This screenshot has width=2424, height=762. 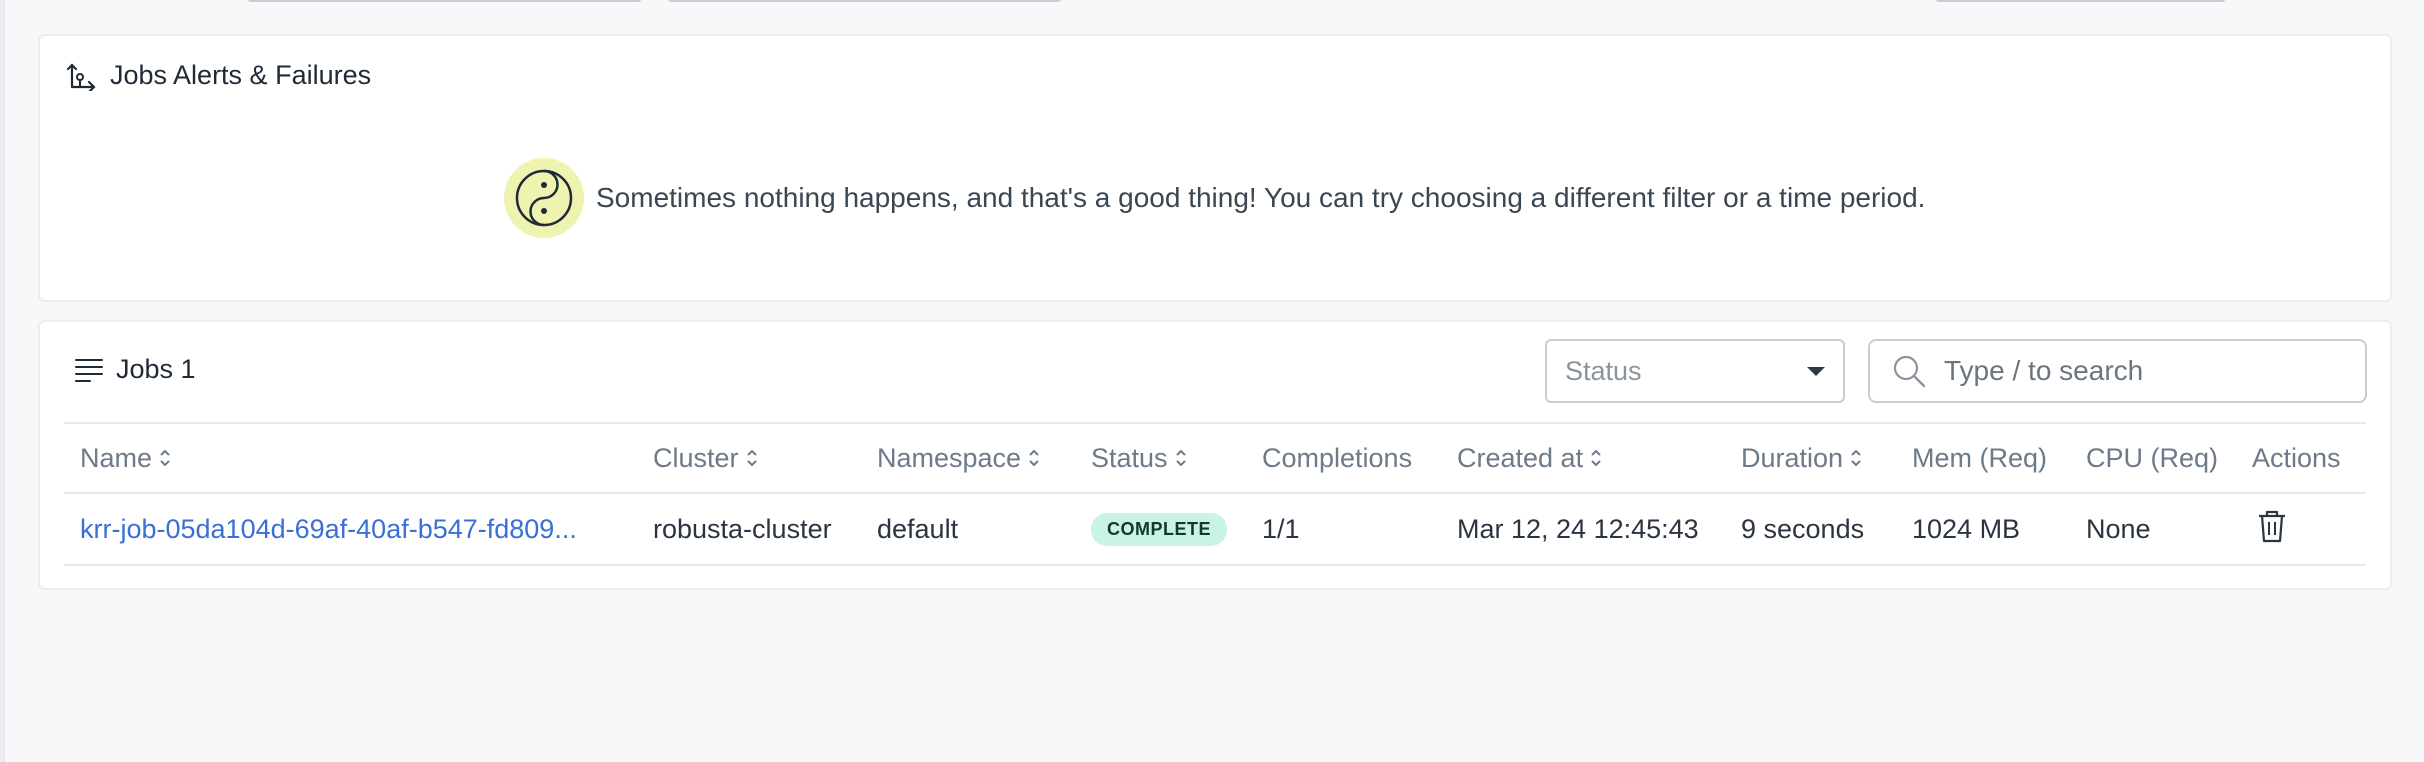 I want to click on column-label: Status, so click(x=1129, y=457).